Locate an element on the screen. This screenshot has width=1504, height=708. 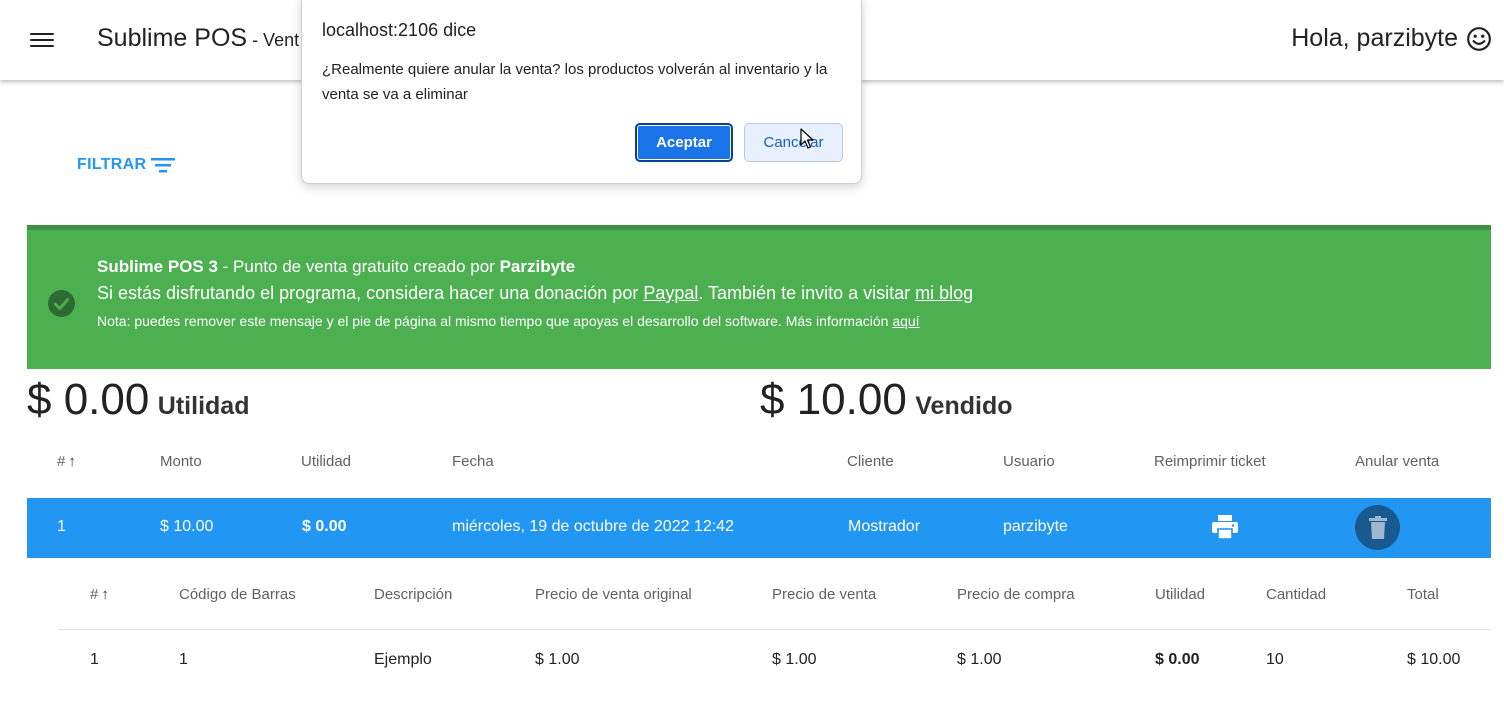
utilidad-amount: $ 0.00 is located at coordinates (88, 399).